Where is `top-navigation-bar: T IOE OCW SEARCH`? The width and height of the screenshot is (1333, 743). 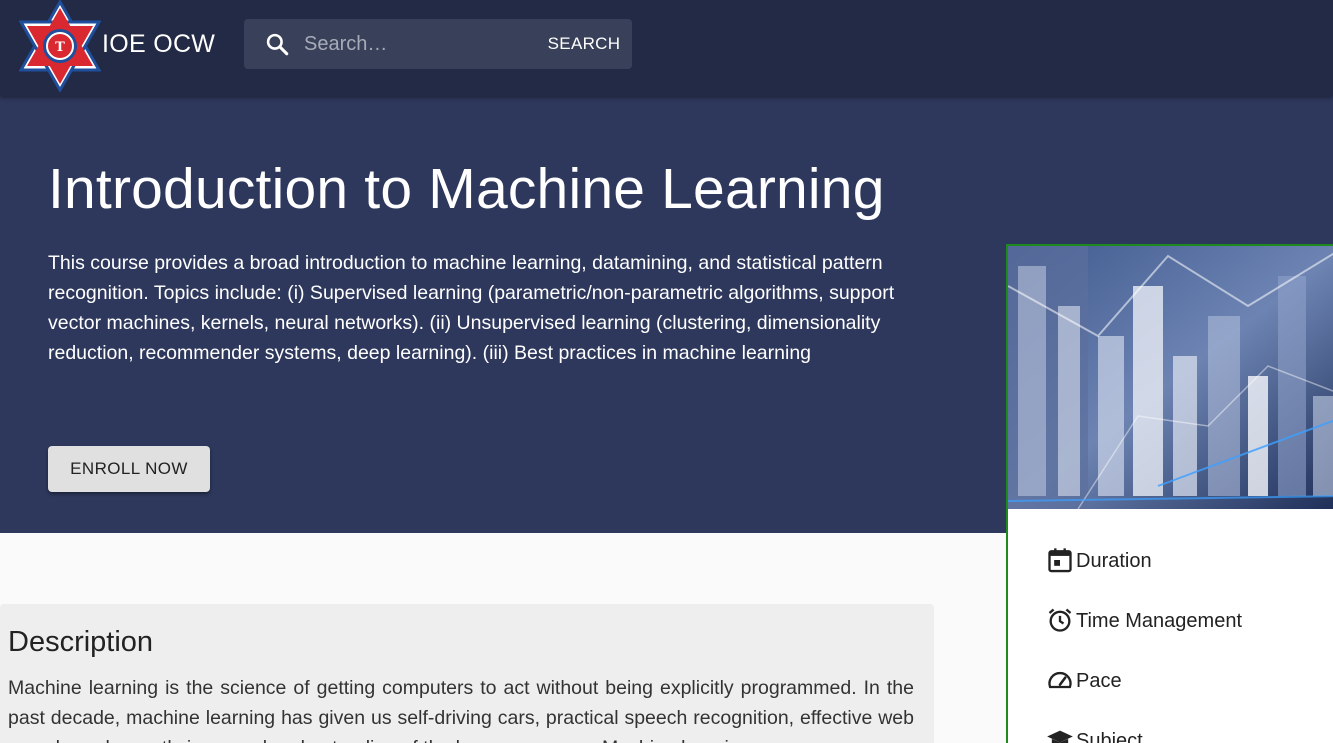
top-navigation-bar: T IOE OCW SEARCH is located at coordinates (666, 48).